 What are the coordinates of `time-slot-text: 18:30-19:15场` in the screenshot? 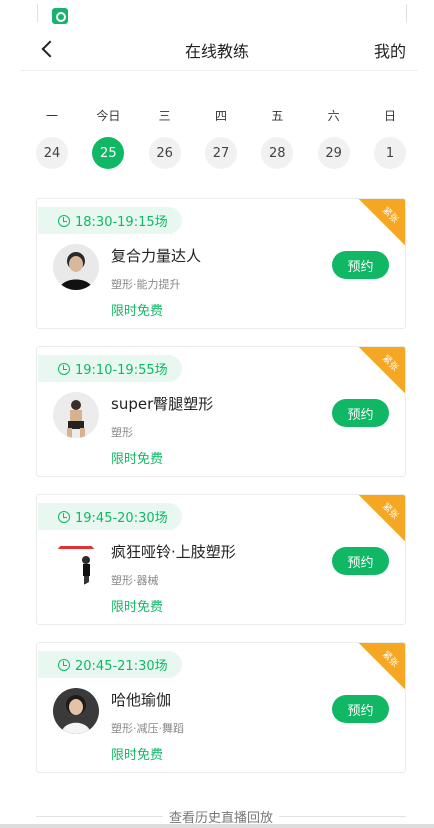 It's located at (121, 222).